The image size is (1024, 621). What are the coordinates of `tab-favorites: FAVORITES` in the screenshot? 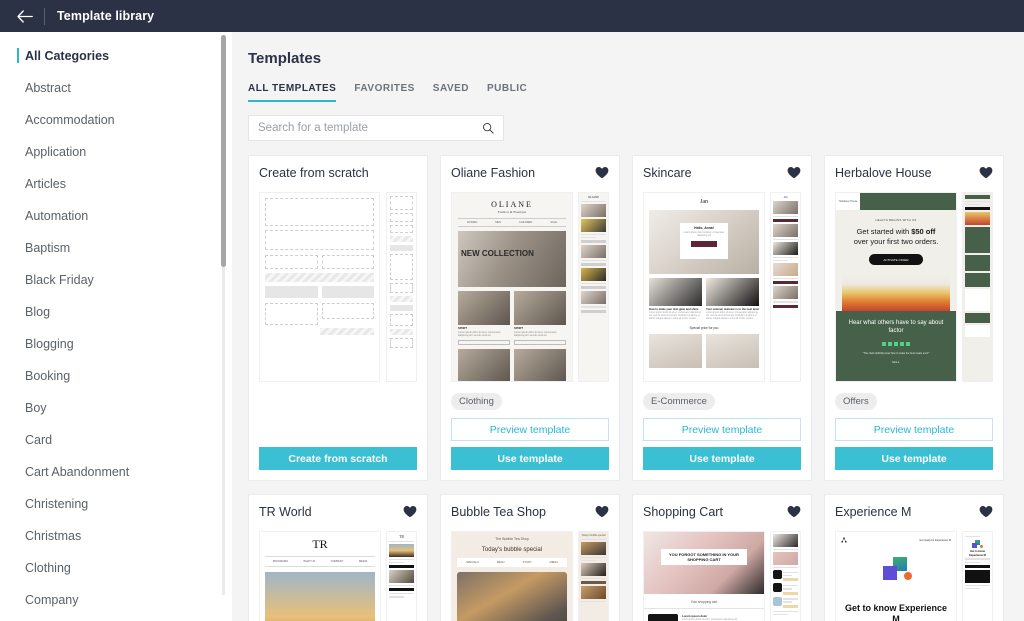 It's located at (384, 92).